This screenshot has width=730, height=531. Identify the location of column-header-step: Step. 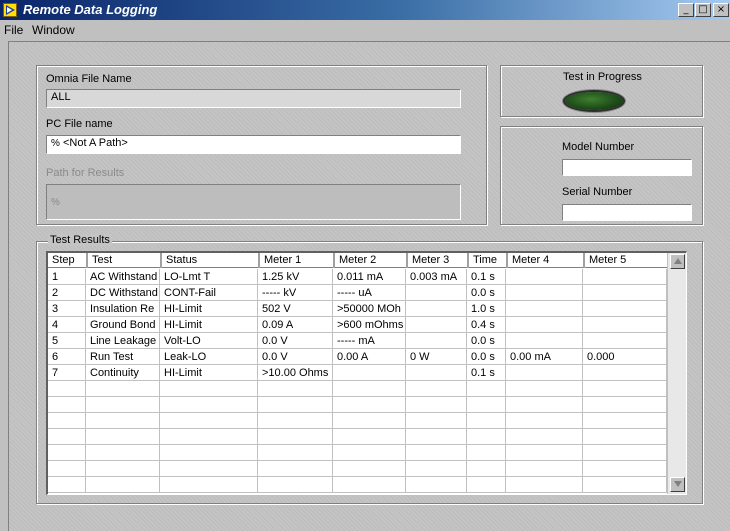
(63, 260).